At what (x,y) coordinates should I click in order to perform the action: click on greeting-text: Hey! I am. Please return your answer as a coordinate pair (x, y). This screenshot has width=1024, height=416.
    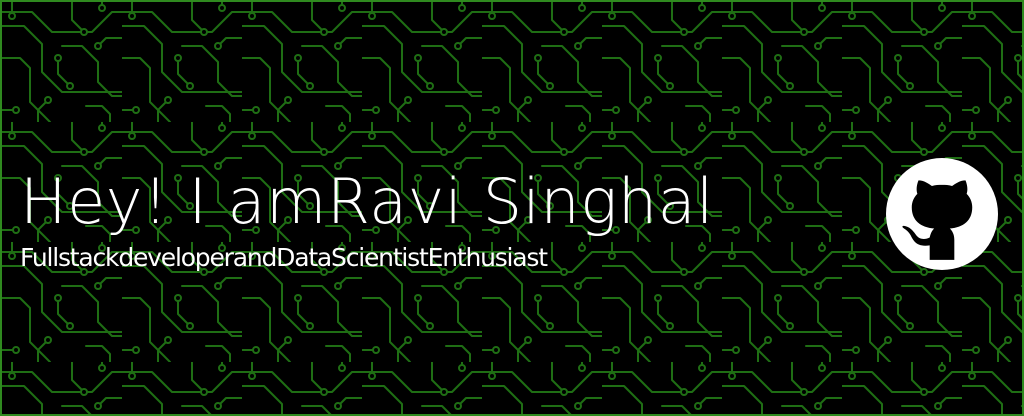
    Looking at the image, I should click on (173, 201).